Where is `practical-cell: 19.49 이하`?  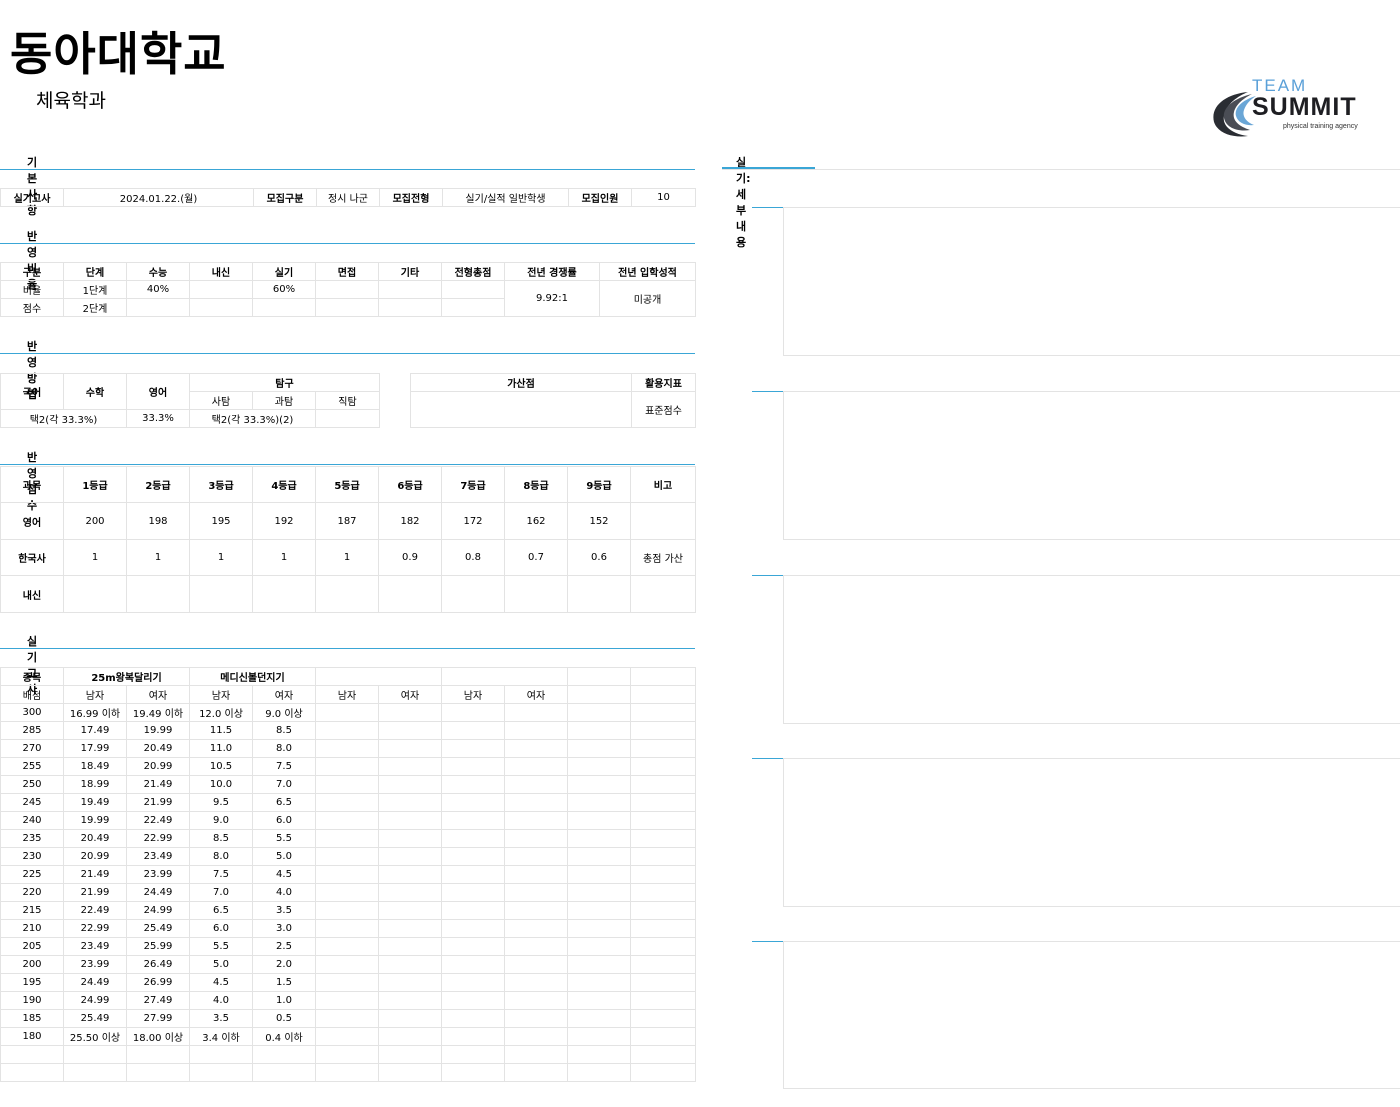 practical-cell: 19.49 이하 is located at coordinates (158, 712).